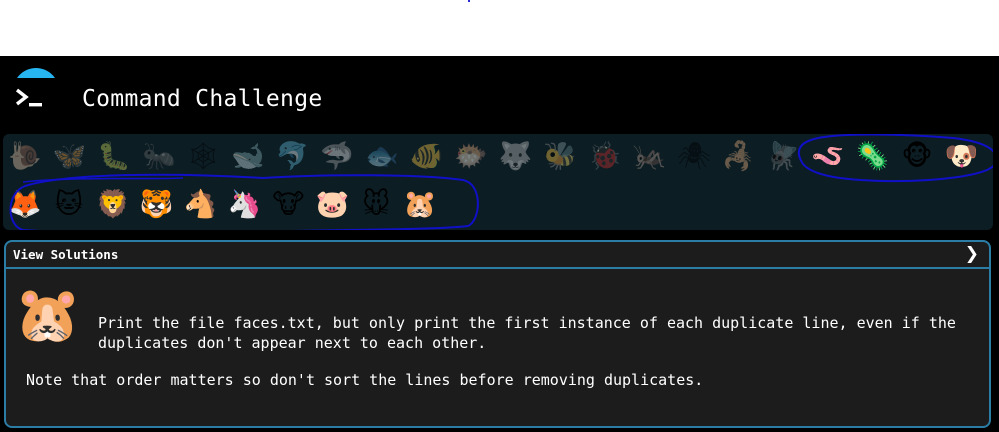 This screenshot has width=999, height=432. I want to click on monkey-icon: 🐵, so click(917, 156).